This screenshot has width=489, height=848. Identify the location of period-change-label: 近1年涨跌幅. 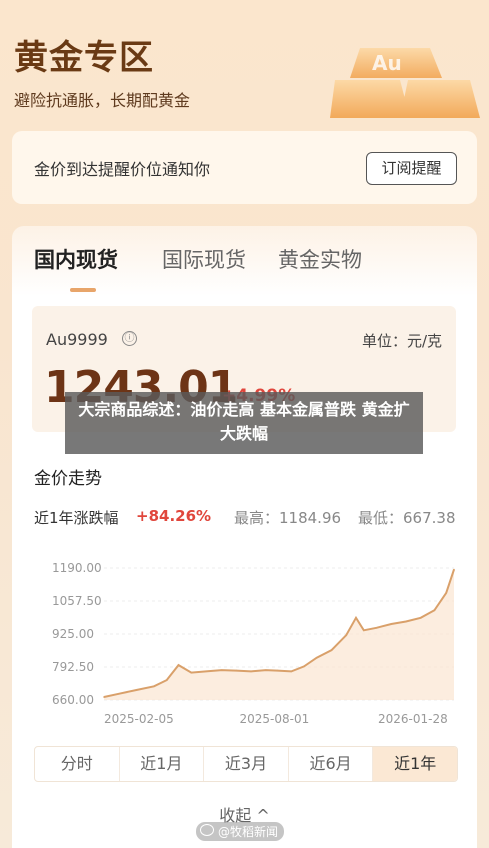
(76, 518).